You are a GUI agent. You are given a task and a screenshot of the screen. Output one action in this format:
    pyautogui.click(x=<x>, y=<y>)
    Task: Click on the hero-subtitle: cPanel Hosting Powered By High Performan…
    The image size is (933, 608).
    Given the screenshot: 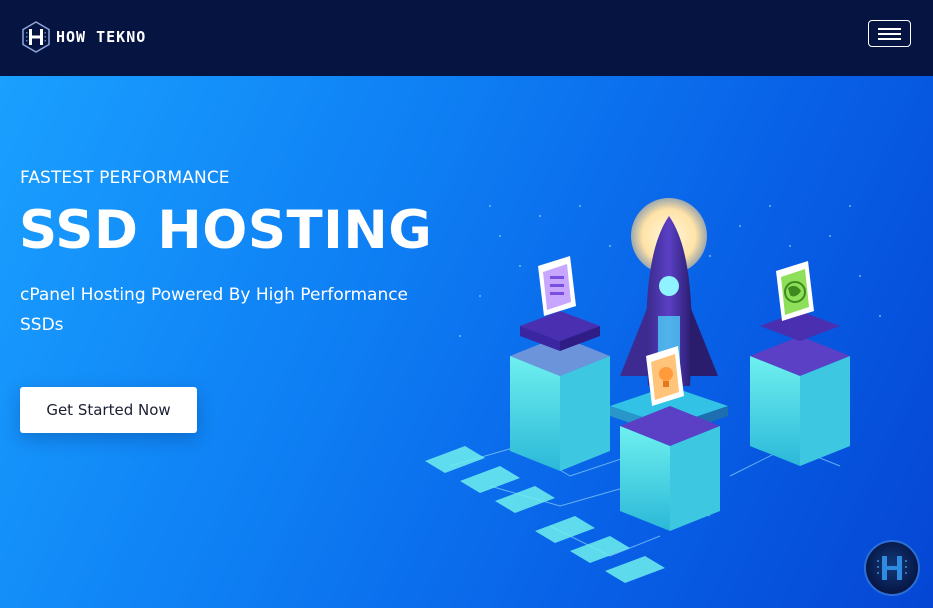 What is the action you would take?
    pyautogui.click(x=214, y=310)
    